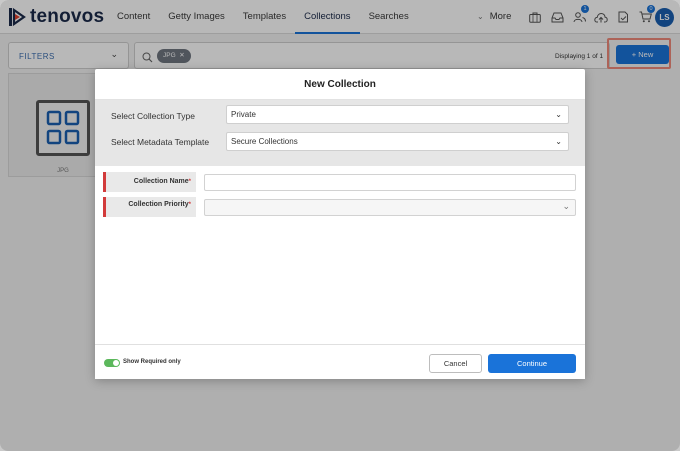 The image size is (680, 451). I want to click on show-required-label: Show Required only, so click(152, 362).